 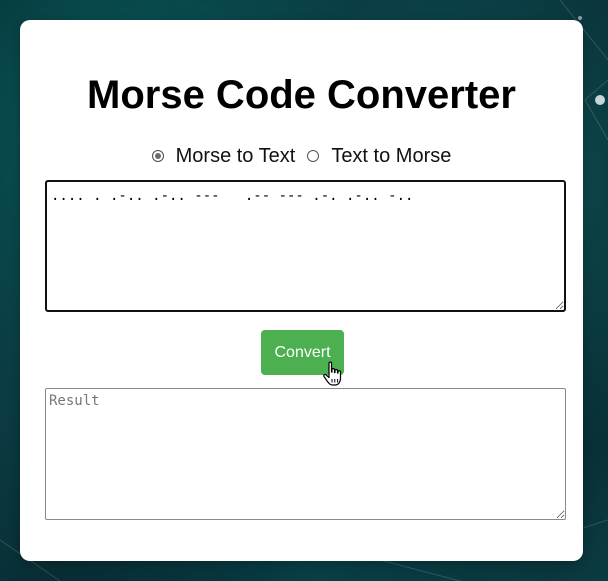 What do you see at coordinates (391, 155) in the screenshot?
I see `mode-option-label: Text to Morse` at bounding box center [391, 155].